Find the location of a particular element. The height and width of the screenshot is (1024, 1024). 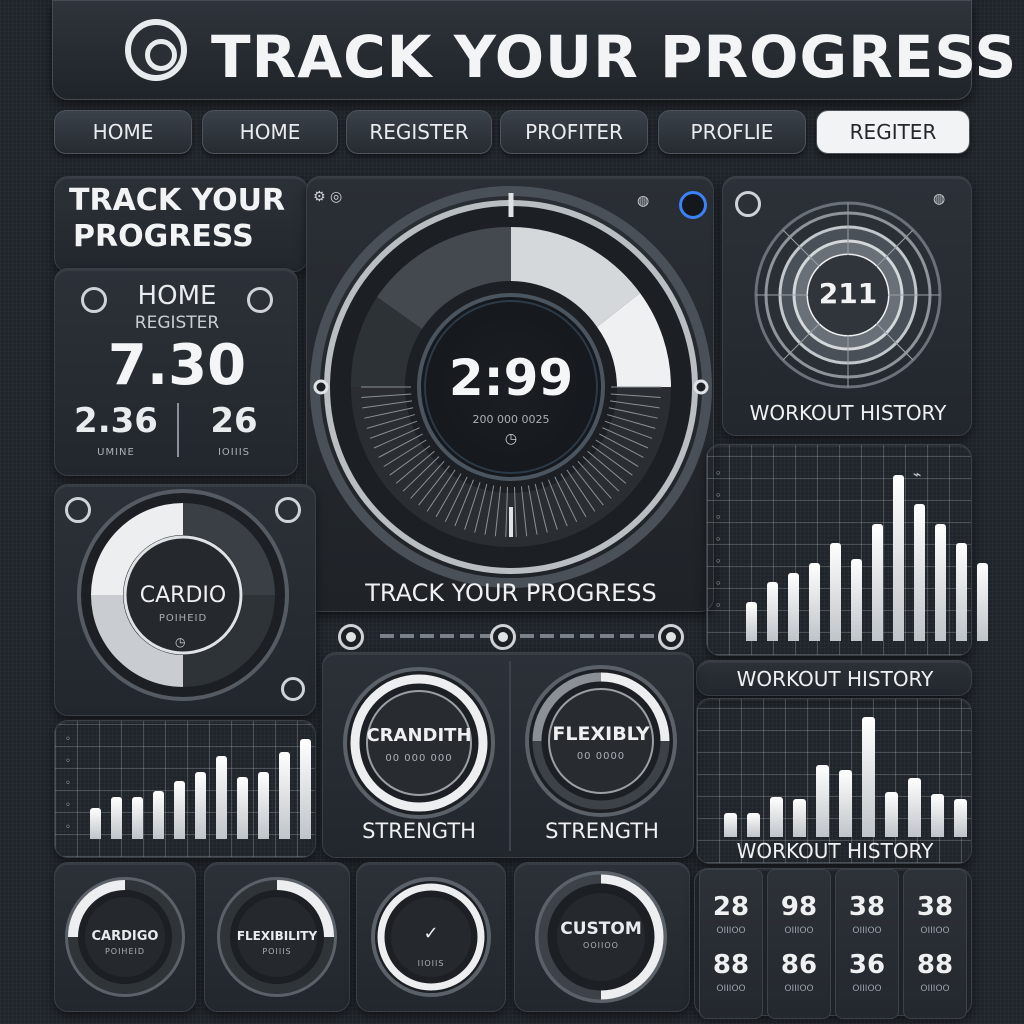

strength-dial-1-sub: 00 000 000 is located at coordinates (419, 758).